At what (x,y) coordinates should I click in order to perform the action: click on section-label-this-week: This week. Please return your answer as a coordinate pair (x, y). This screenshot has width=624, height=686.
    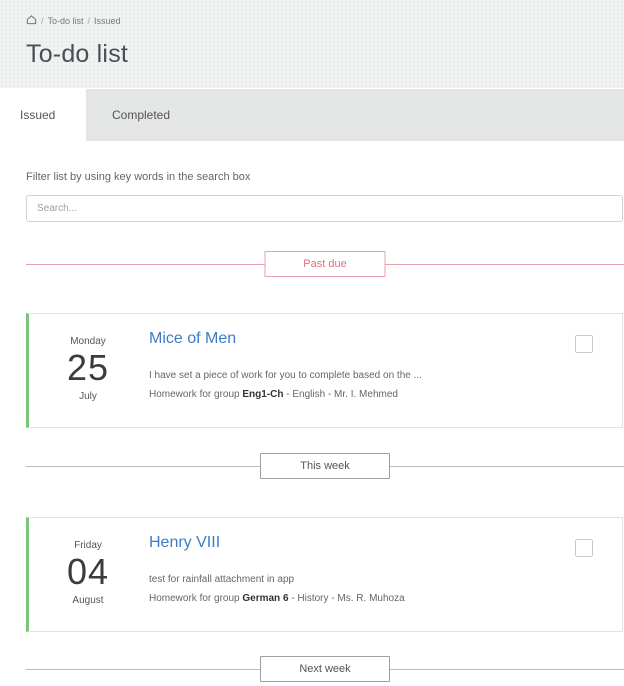
    Looking at the image, I should click on (325, 466).